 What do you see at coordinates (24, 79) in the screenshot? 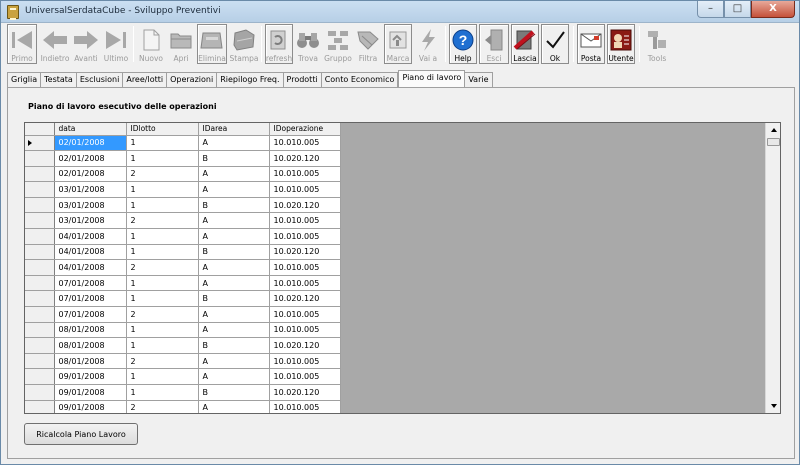
I see `tab-griglia: Griglia` at bounding box center [24, 79].